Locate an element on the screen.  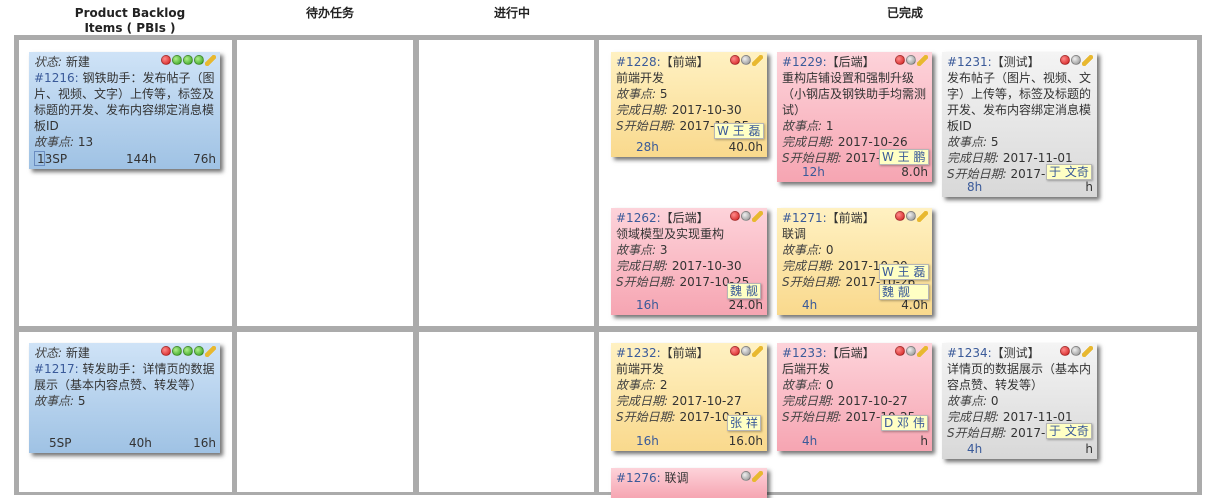
assignee-tag: W 王 鹏 is located at coordinates (904, 157).